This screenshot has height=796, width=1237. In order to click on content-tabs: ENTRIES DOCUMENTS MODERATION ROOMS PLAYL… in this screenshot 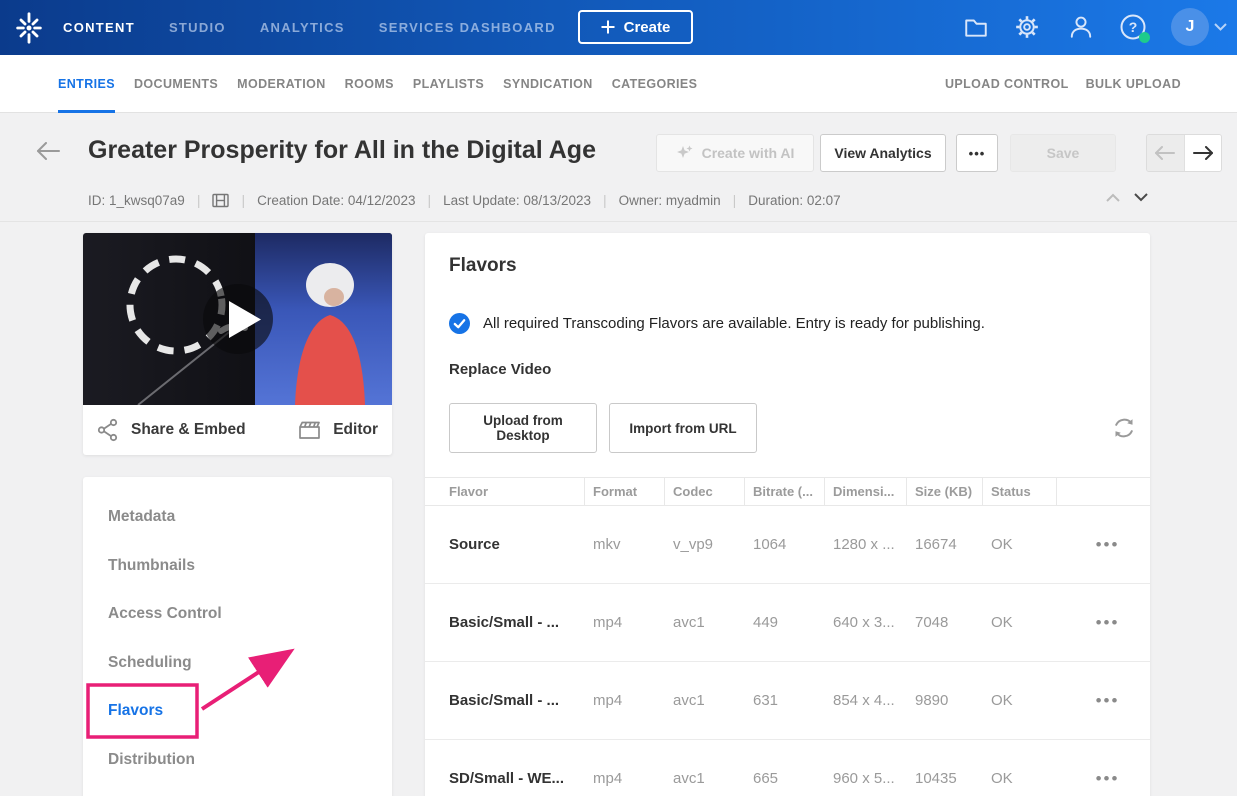, I will do `click(377, 84)`.